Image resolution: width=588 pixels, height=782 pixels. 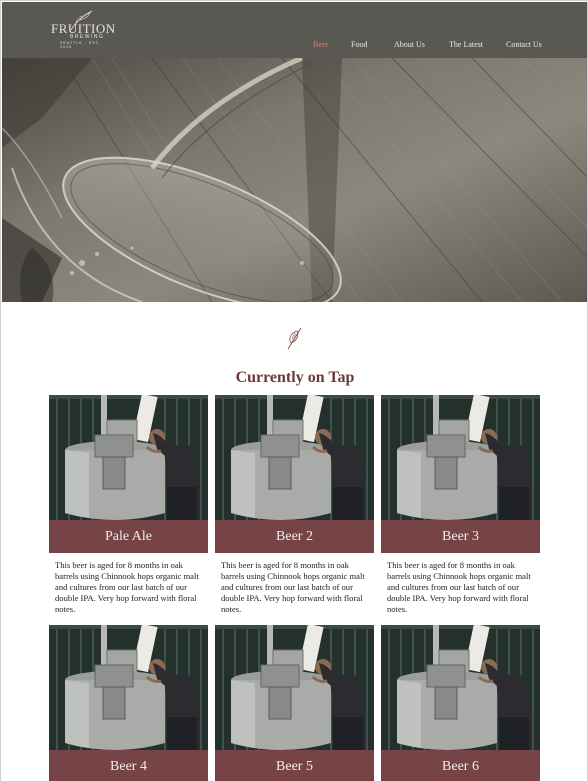 I want to click on nav-the-latest: The Latest, so click(x=466, y=44).